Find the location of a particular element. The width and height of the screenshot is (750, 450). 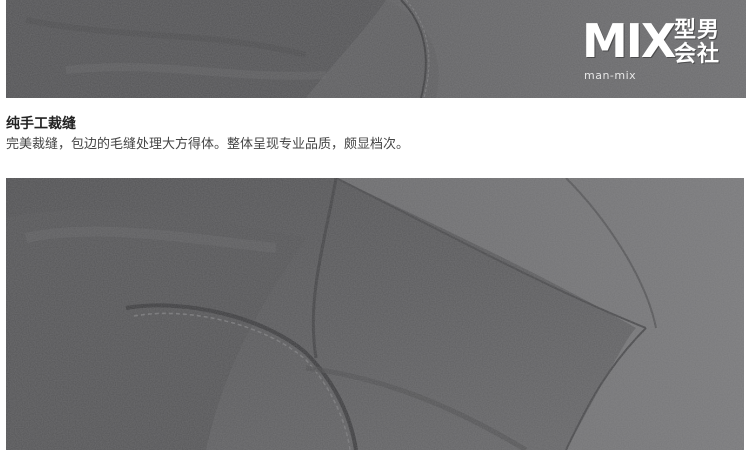

brand-name-line2: 会社 is located at coordinates (697, 54).